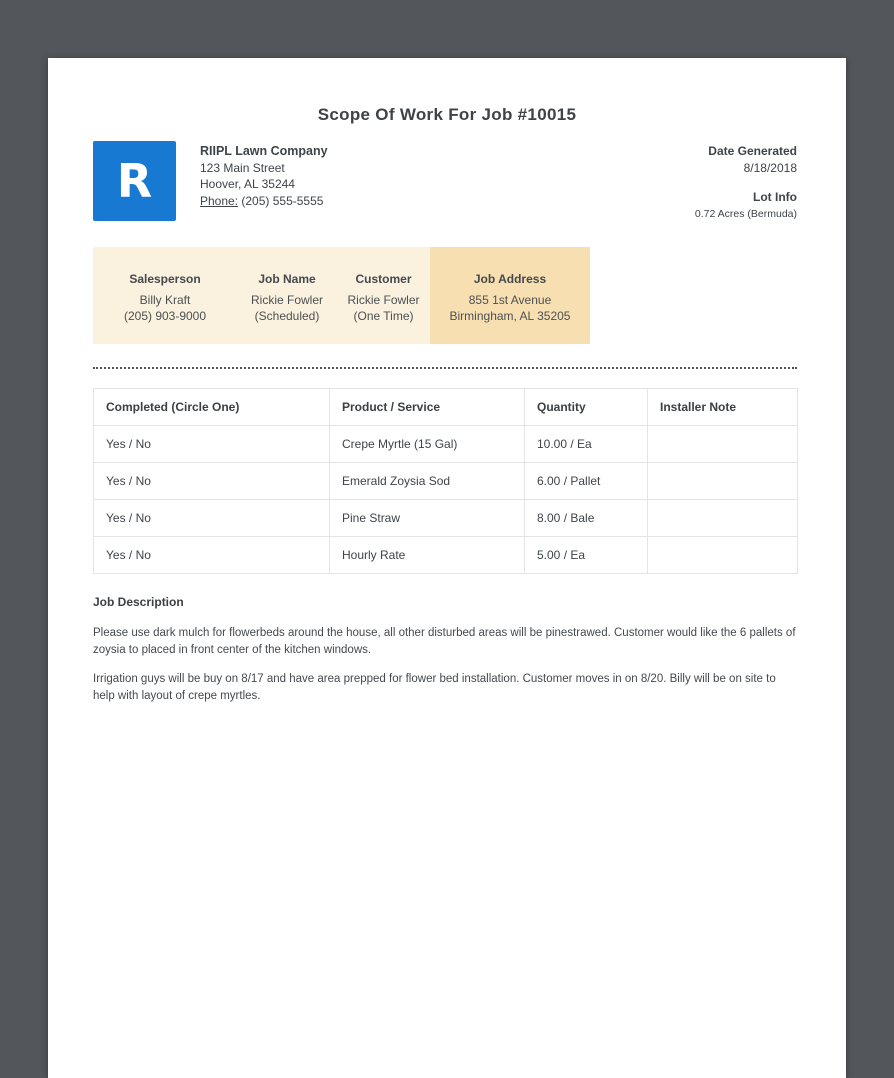 The image size is (894, 1078). Describe the element at coordinates (286, 300) in the screenshot. I see `job-name-value: Rickie Fowler` at that location.